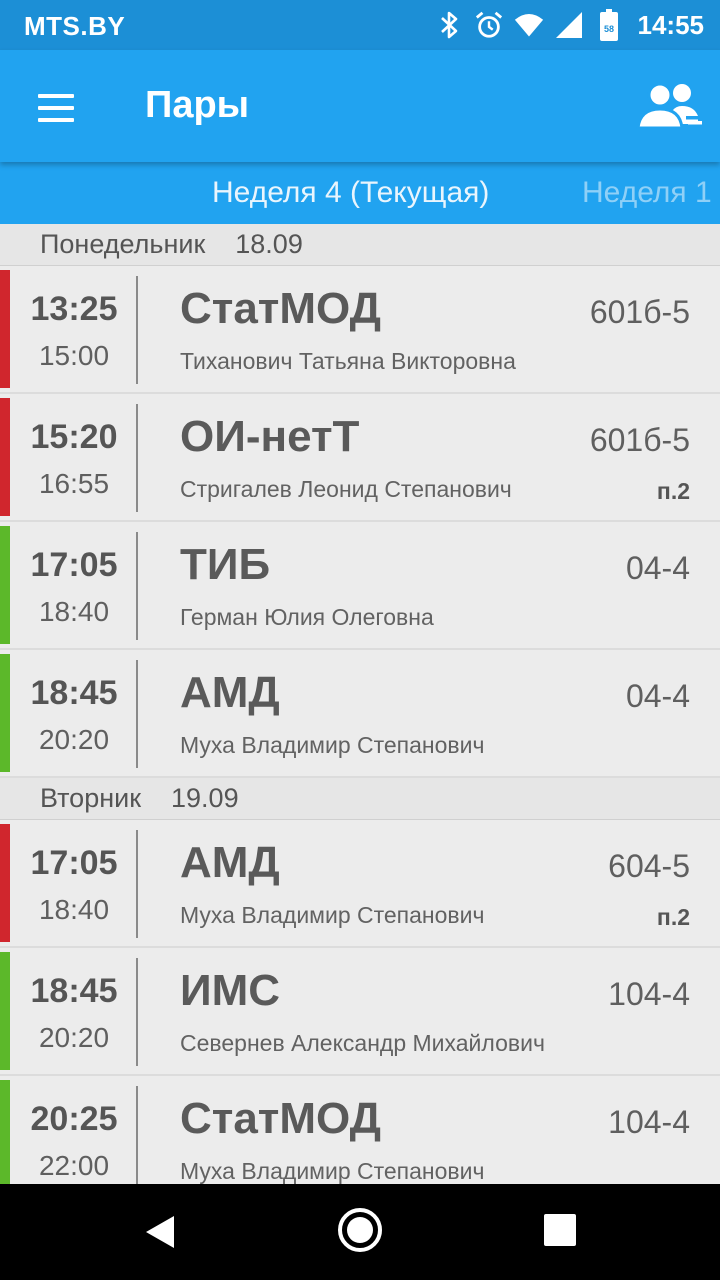 Image resolution: width=720 pixels, height=1280 pixels. Describe the element at coordinates (91, 798) in the screenshot. I see `day-name: Вторник` at that location.